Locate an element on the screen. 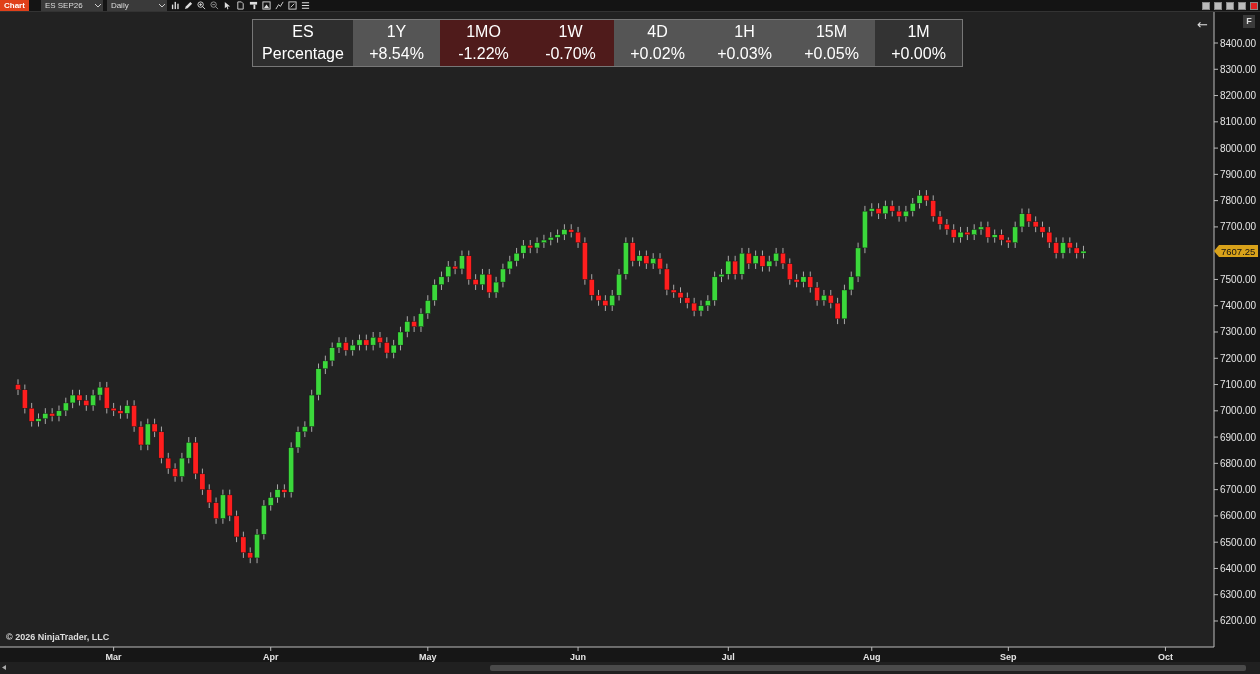  axis-label: 6400.00 is located at coordinates (1238, 568).